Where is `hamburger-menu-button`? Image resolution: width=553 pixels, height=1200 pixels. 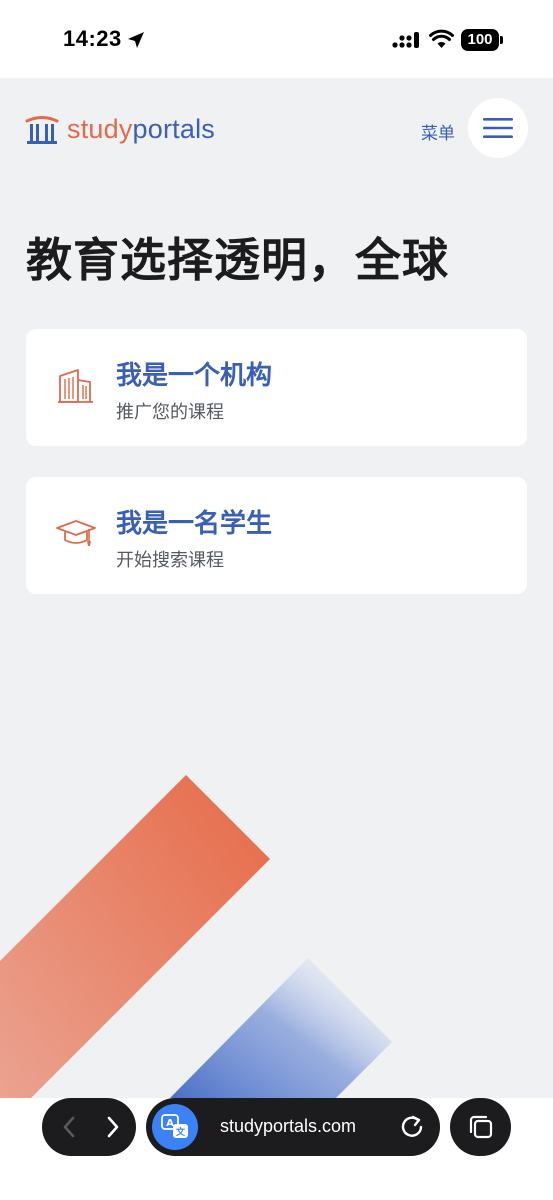 hamburger-menu-button is located at coordinates (498, 128).